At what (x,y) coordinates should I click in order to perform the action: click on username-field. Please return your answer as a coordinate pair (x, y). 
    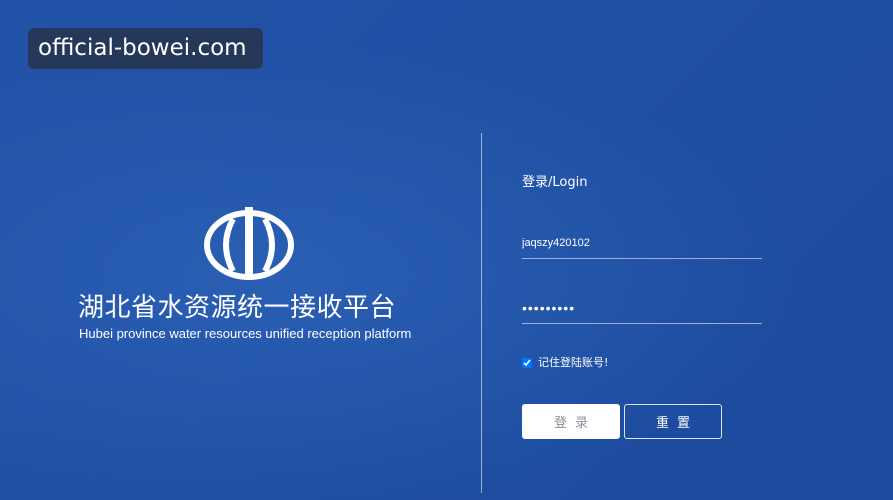
    Looking at the image, I should click on (642, 243).